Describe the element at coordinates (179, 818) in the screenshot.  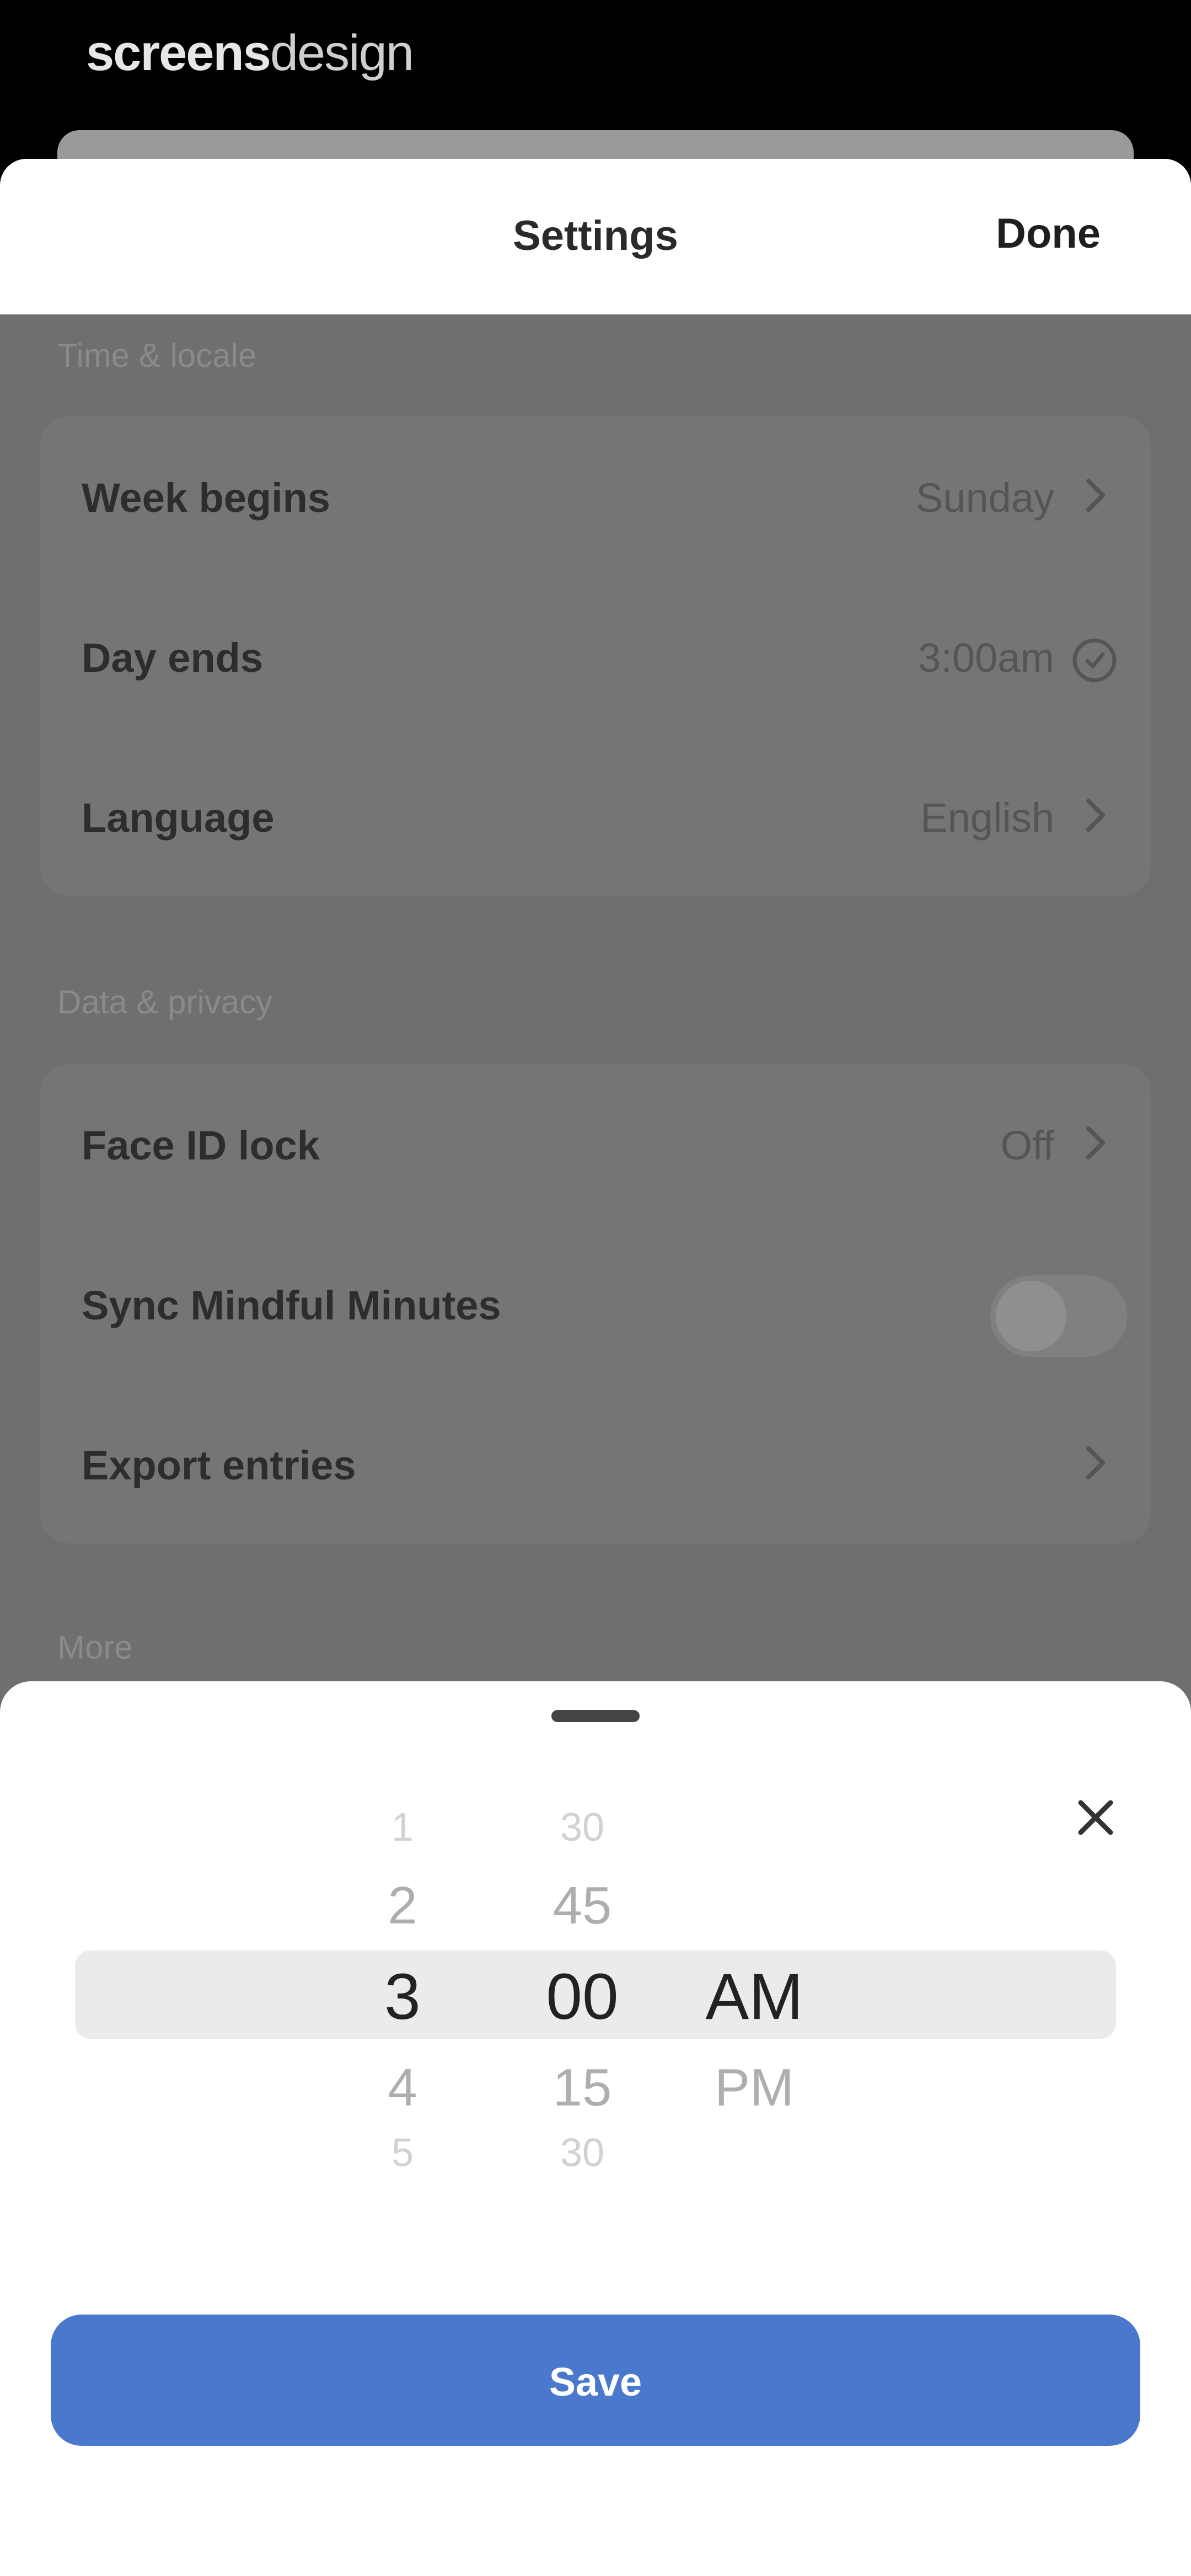
I see `row-label: Language` at that location.